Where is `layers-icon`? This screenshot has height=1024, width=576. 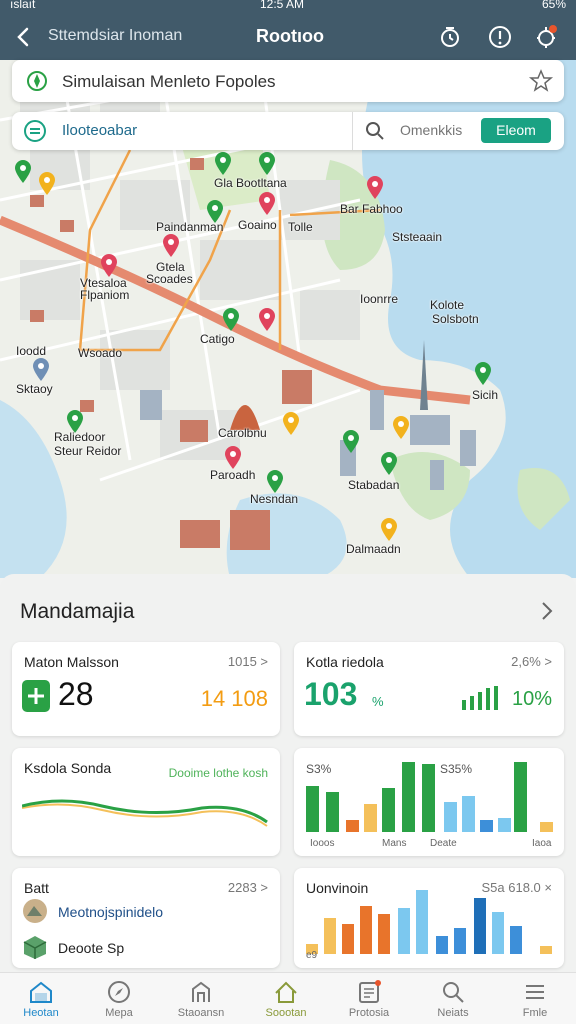
layers-icon is located at coordinates (35, 131).